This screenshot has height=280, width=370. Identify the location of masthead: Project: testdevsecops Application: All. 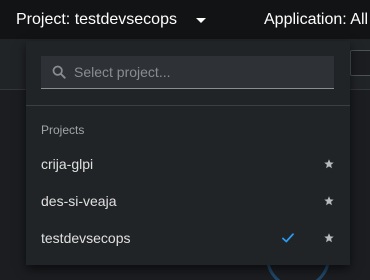
(185, 19).